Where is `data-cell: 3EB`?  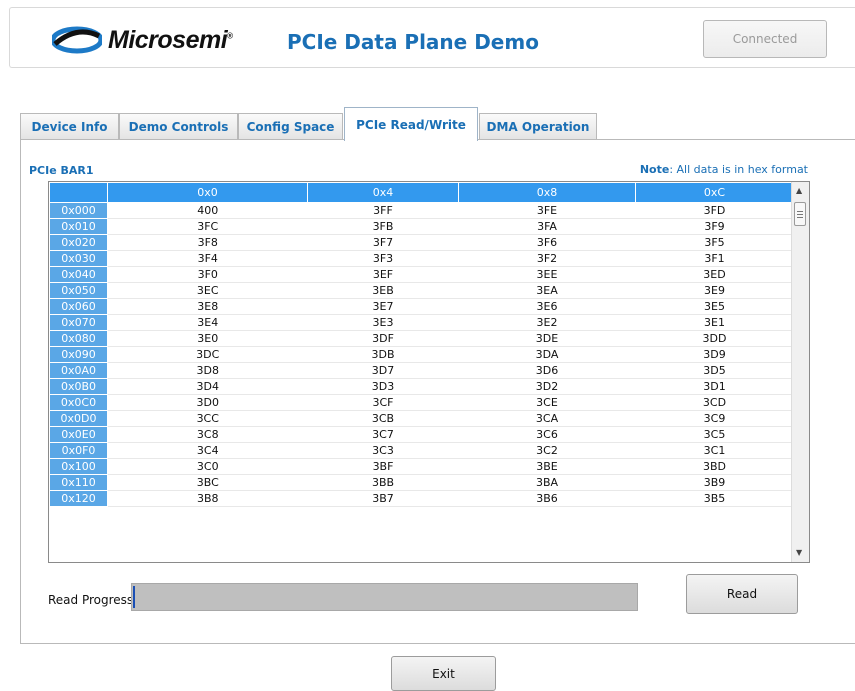
data-cell: 3EB is located at coordinates (383, 290).